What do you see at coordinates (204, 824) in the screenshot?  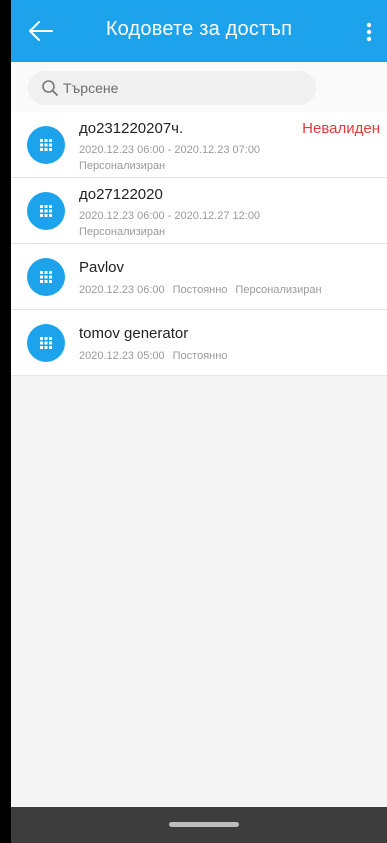 I see `home-gesture-handle` at bounding box center [204, 824].